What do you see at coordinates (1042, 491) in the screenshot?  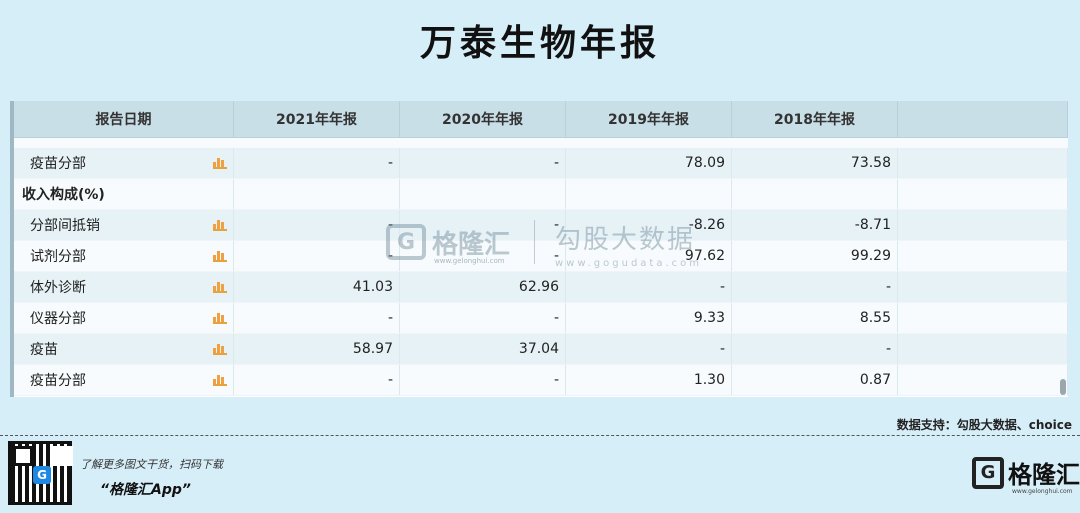 I see `footer-brand-url: www.gelonghui.com` at bounding box center [1042, 491].